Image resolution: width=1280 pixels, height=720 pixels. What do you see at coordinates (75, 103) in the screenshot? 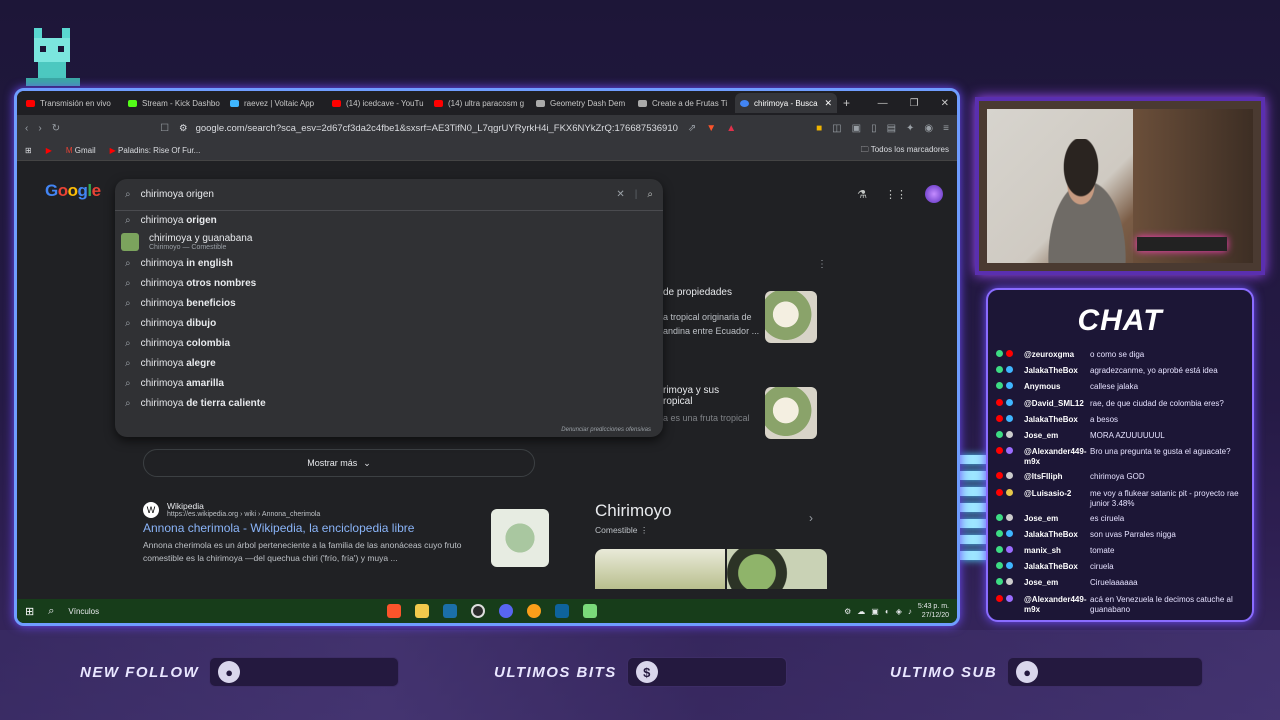
I see `tab-label: Transmisión en vivo` at bounding box center [75, 103].